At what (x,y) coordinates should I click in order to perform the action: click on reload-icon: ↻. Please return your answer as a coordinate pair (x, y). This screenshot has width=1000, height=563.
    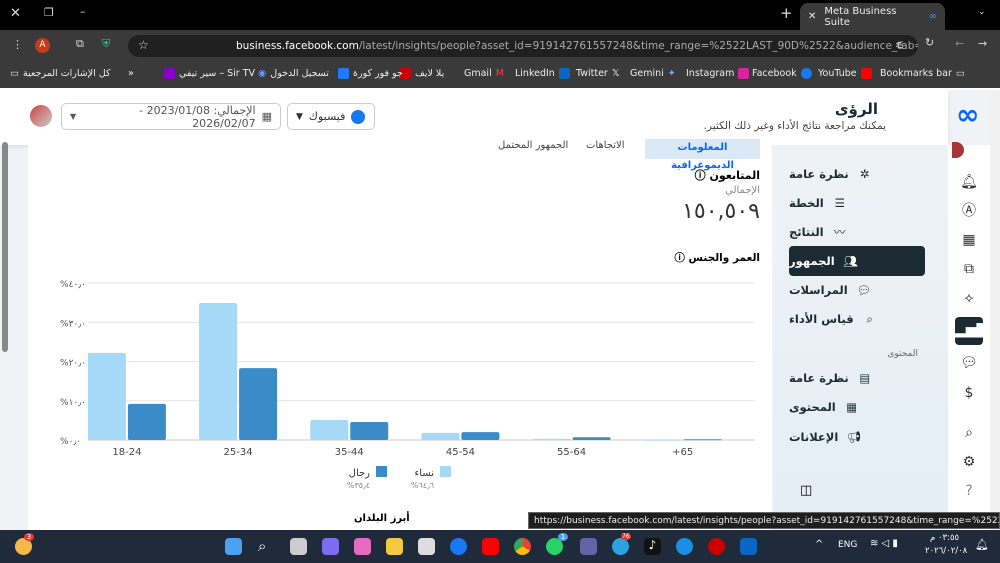
    Looking at the image, I should click on (929, 42).